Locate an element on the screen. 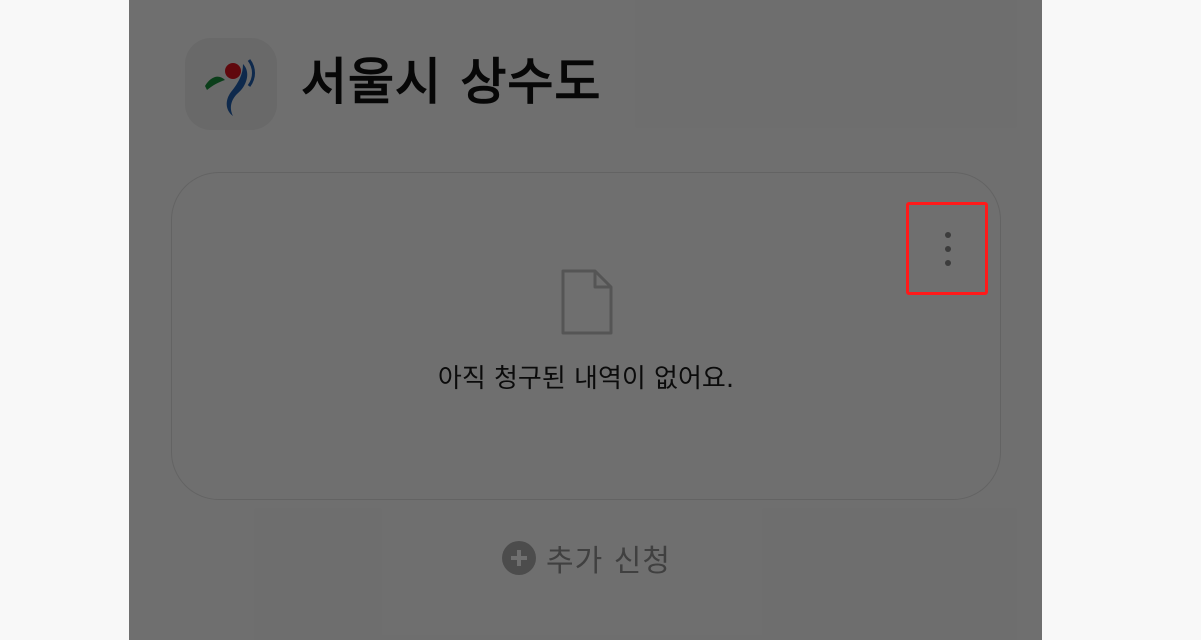 This screenshot has height=640, width=1201. left-margin is located at coordinates (64, 320).